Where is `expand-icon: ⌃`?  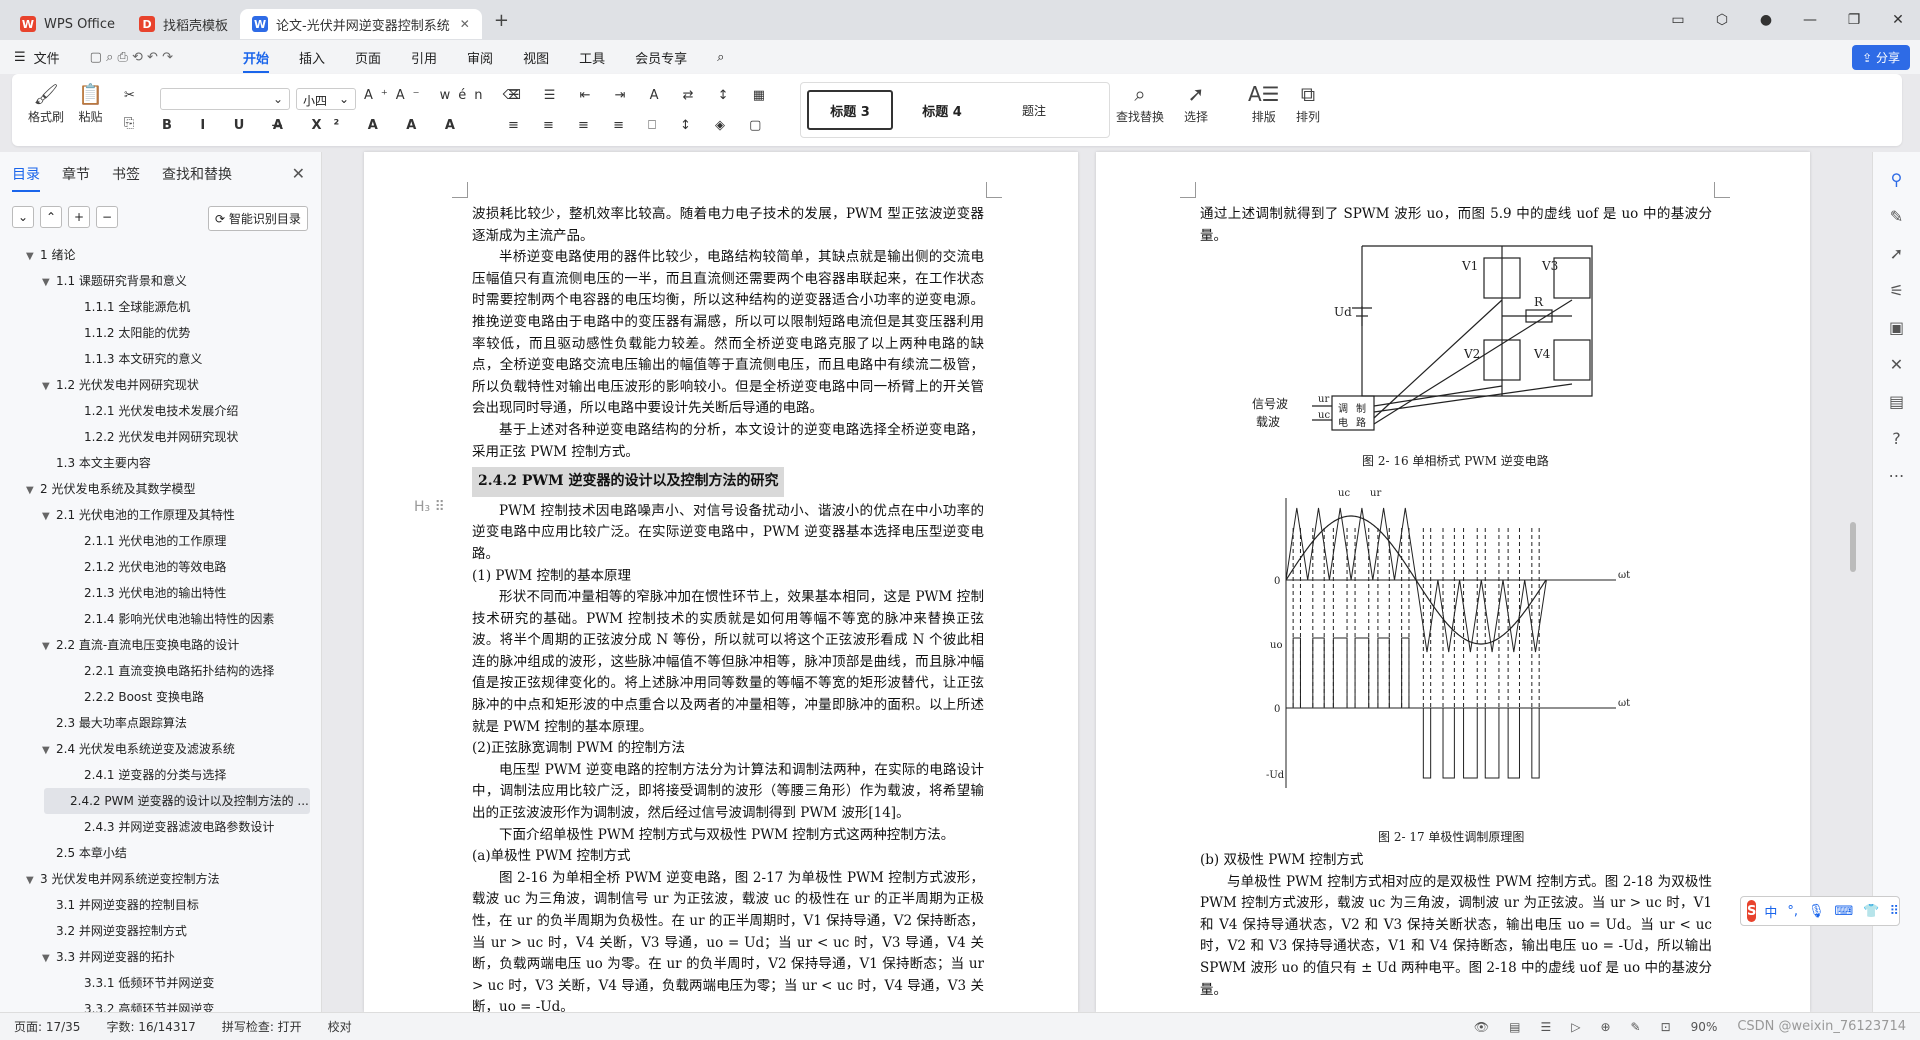
expand-icon: ⌃ is located at coordinates (51, 217).